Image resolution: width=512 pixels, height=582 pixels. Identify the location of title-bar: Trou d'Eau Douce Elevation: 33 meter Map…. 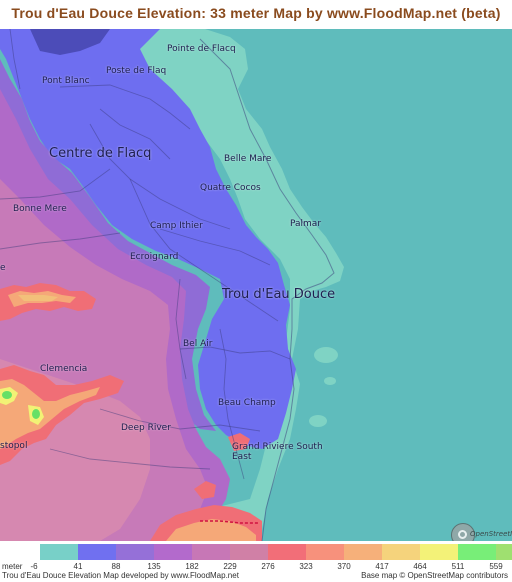
(256, 14).